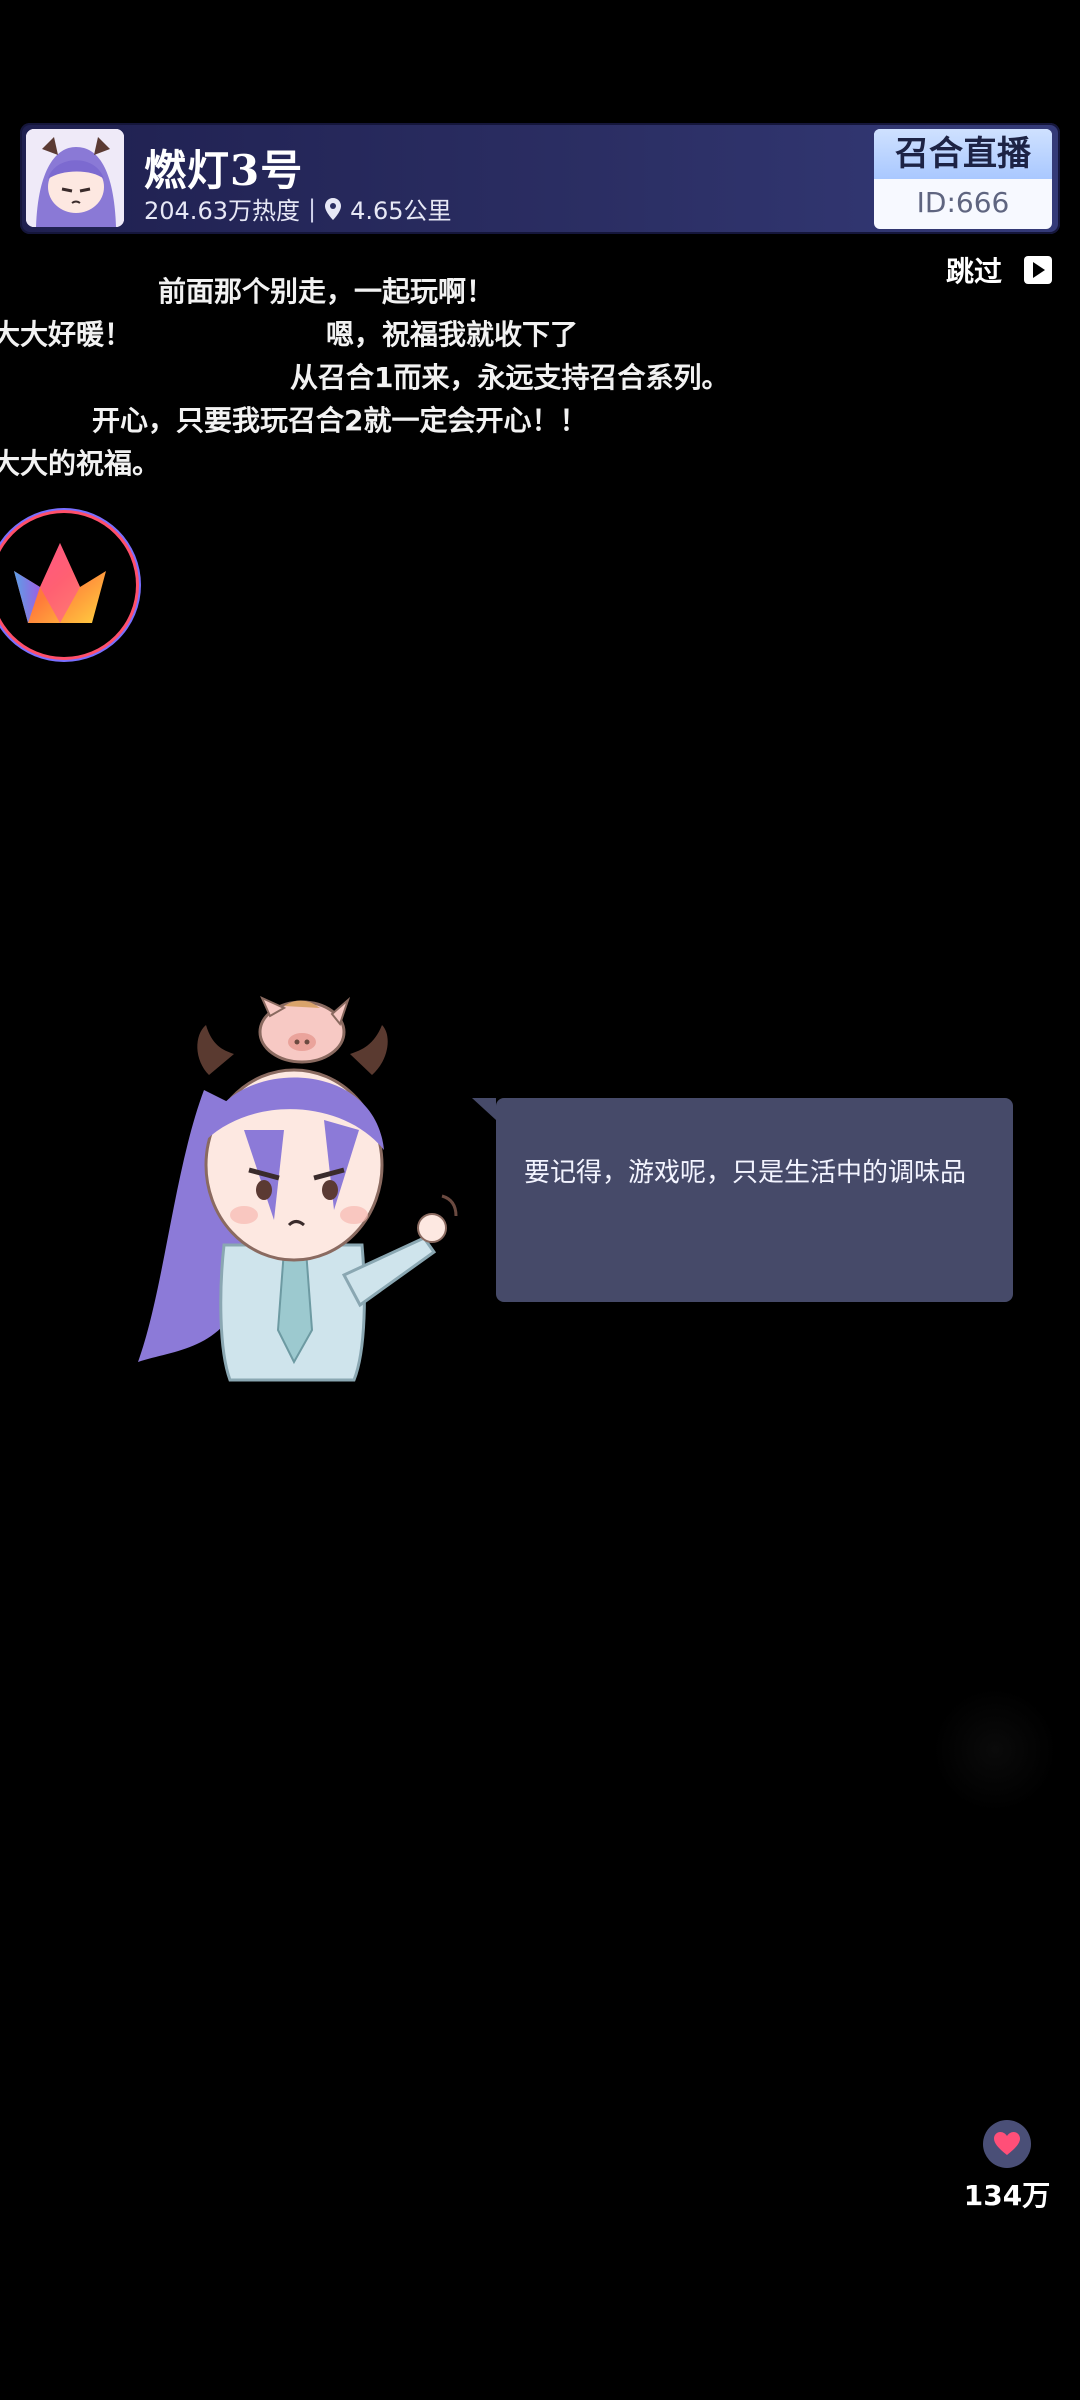 The width and height of the screenshot is (1080, 2400). I want to click on skip-button: 跳过, so click(999, 270).